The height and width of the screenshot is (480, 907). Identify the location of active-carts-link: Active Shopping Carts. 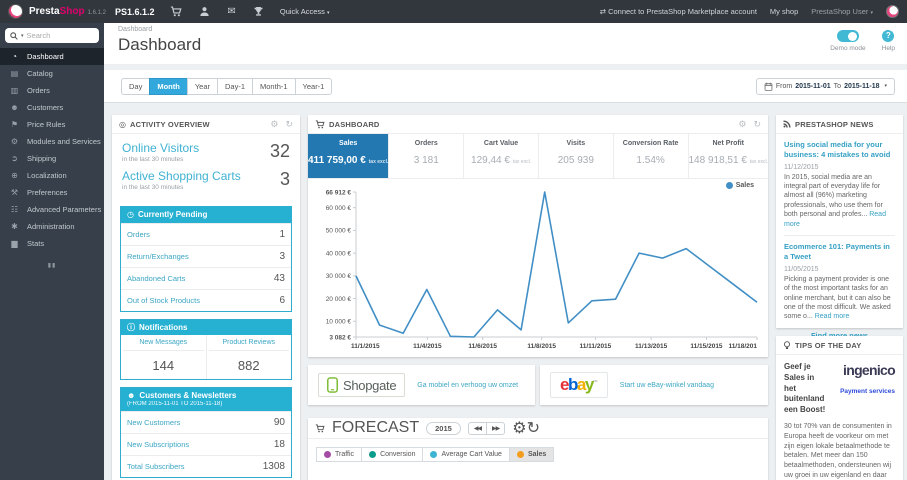
(206, 176).